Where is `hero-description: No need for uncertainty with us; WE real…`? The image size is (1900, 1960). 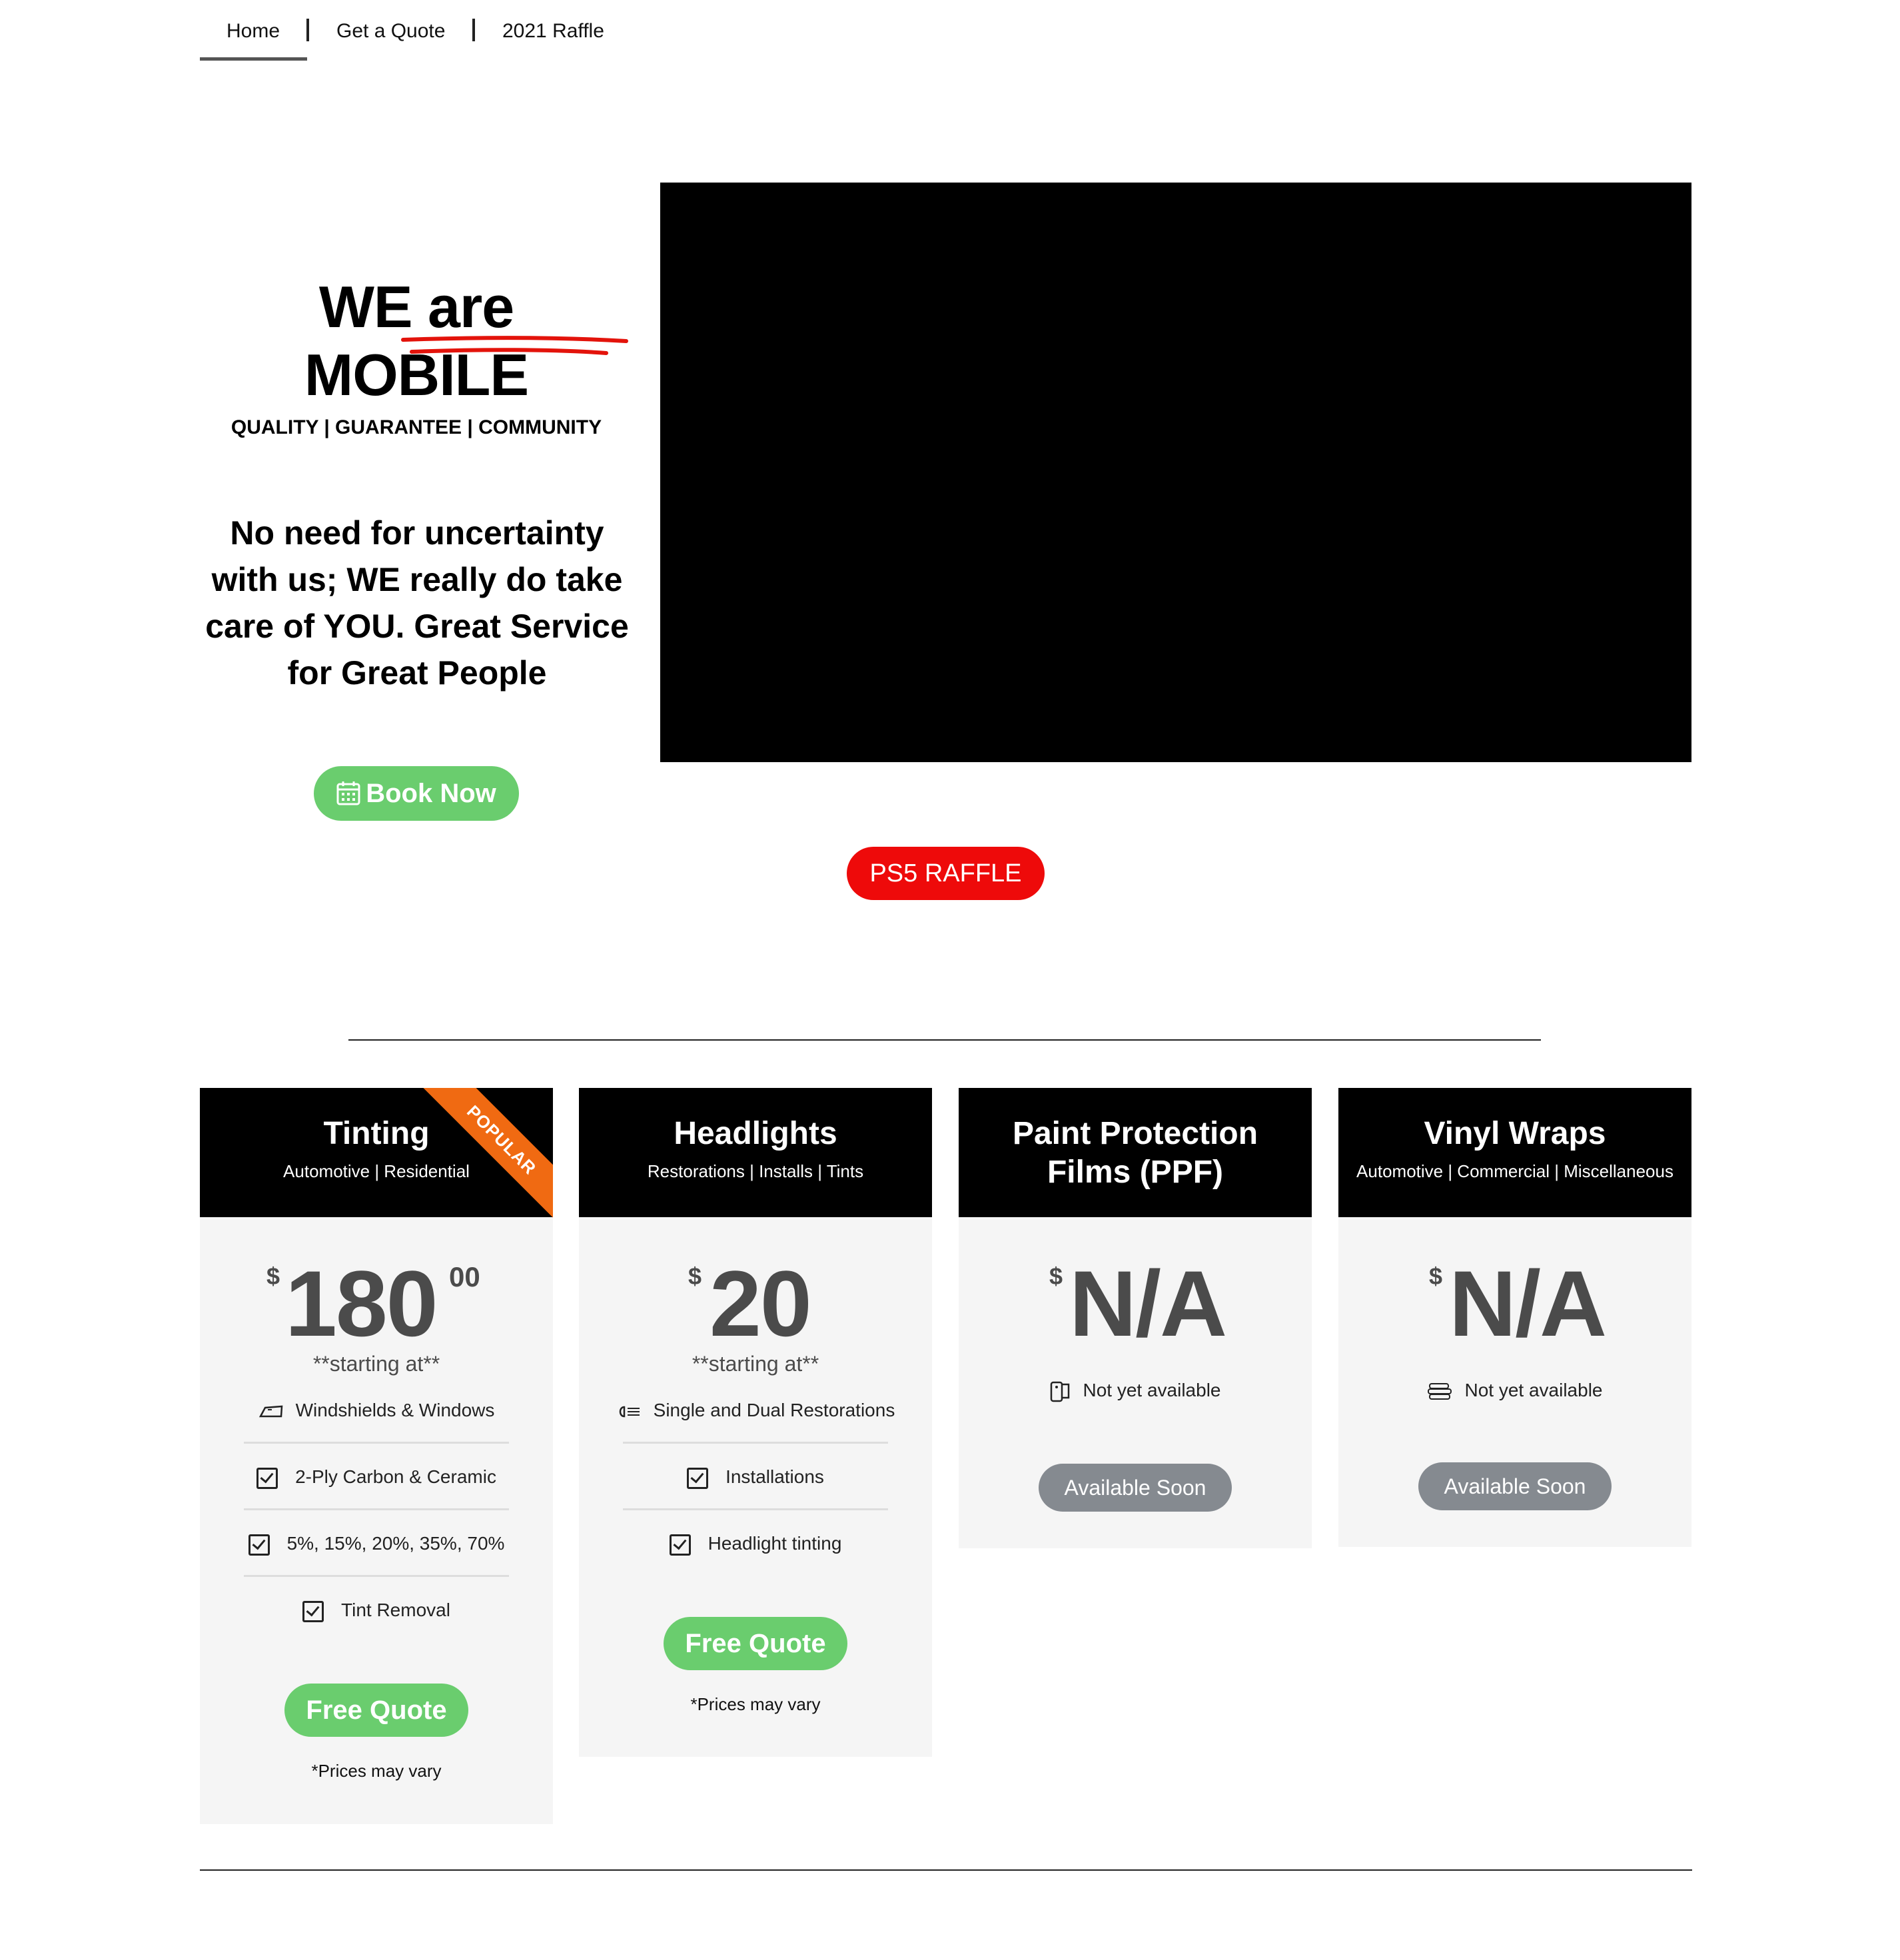 hero-description: No need for uncertainty with us; WE real… is located at coordinates (417, 603).